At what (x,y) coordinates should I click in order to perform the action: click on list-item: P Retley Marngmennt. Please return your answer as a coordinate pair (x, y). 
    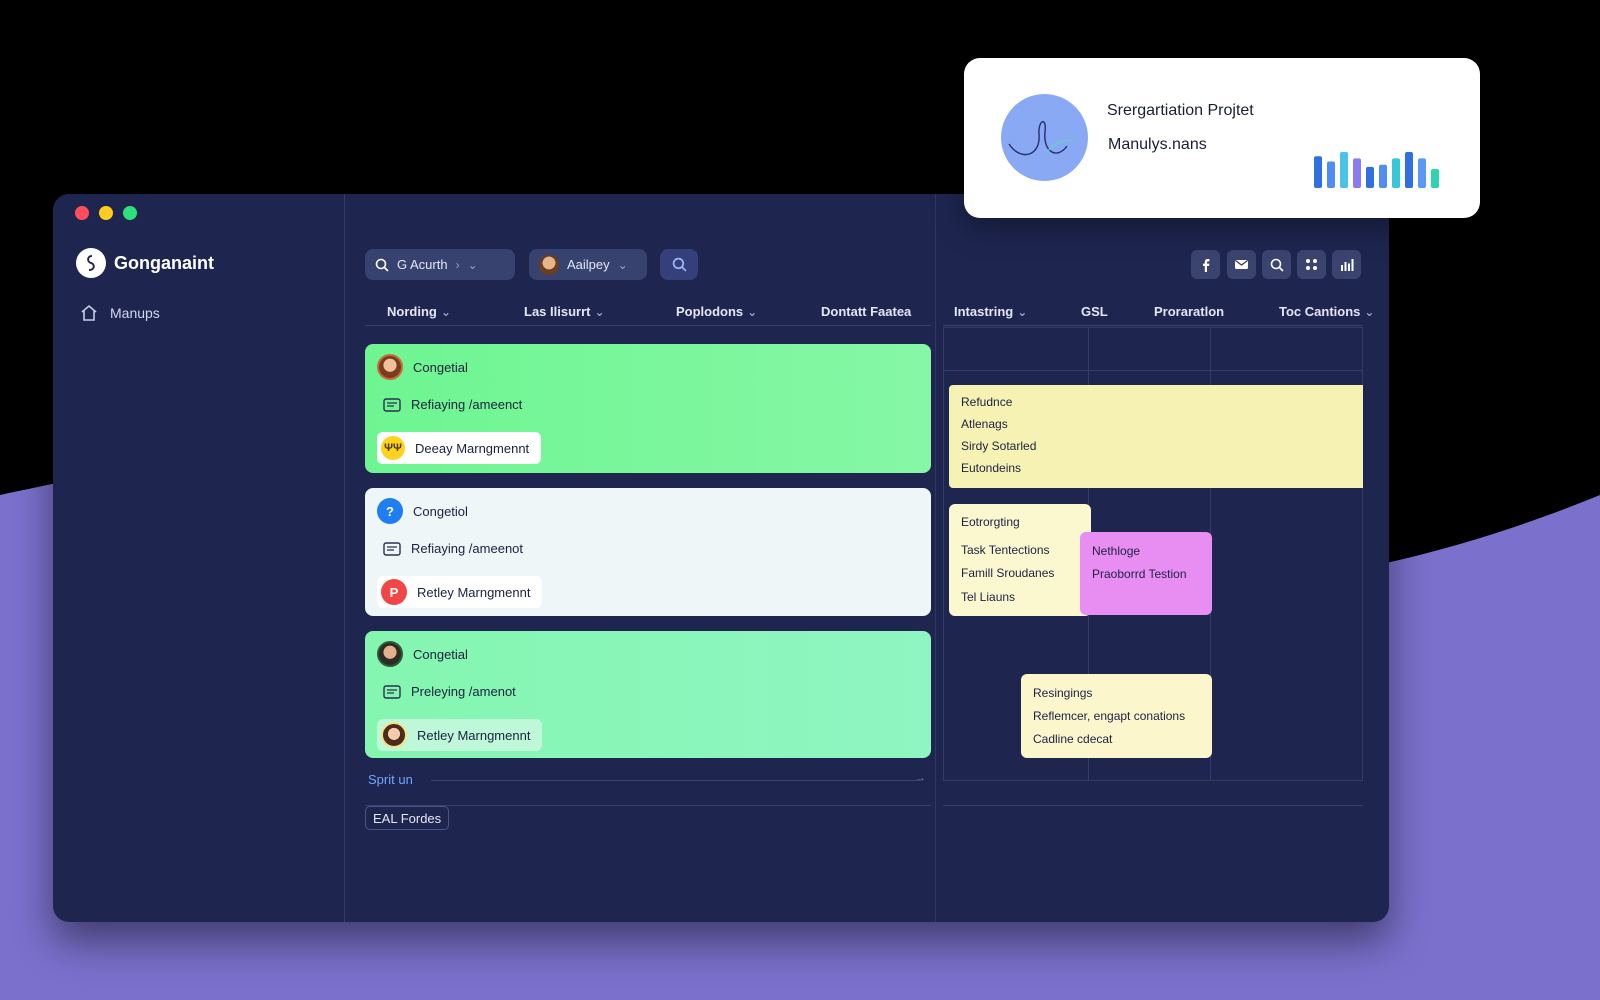
    Looking at the image, I should click on (460, 592).